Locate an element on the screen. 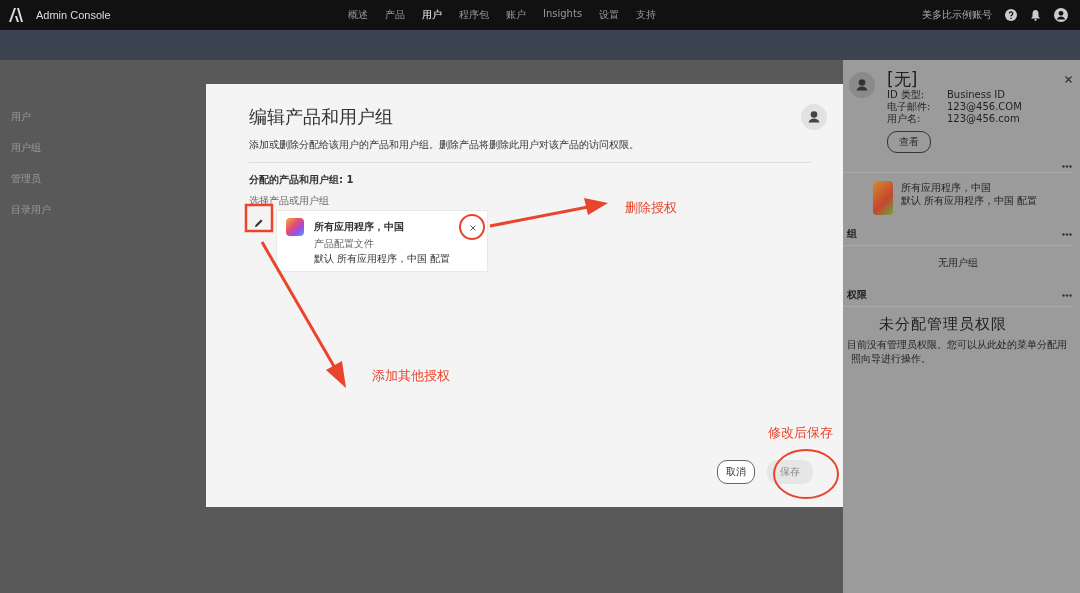 This screenshot has height=593, width=1080. empty-message: 无用户组 is located at coordinates (957, 263).